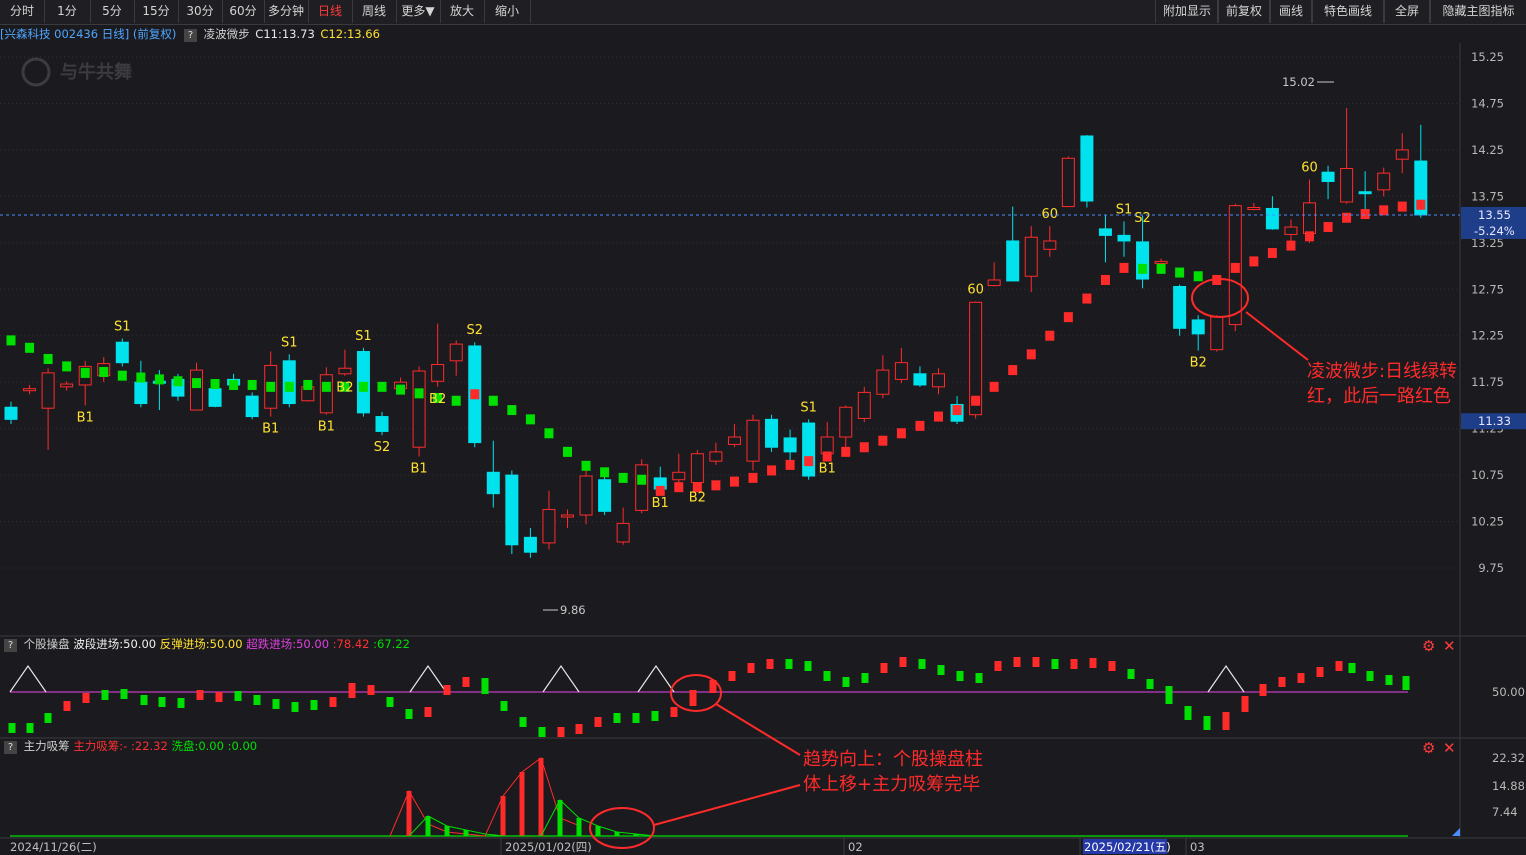  I want to click on toolbar-button-right-0: 附加显示, so click(1187, 11).